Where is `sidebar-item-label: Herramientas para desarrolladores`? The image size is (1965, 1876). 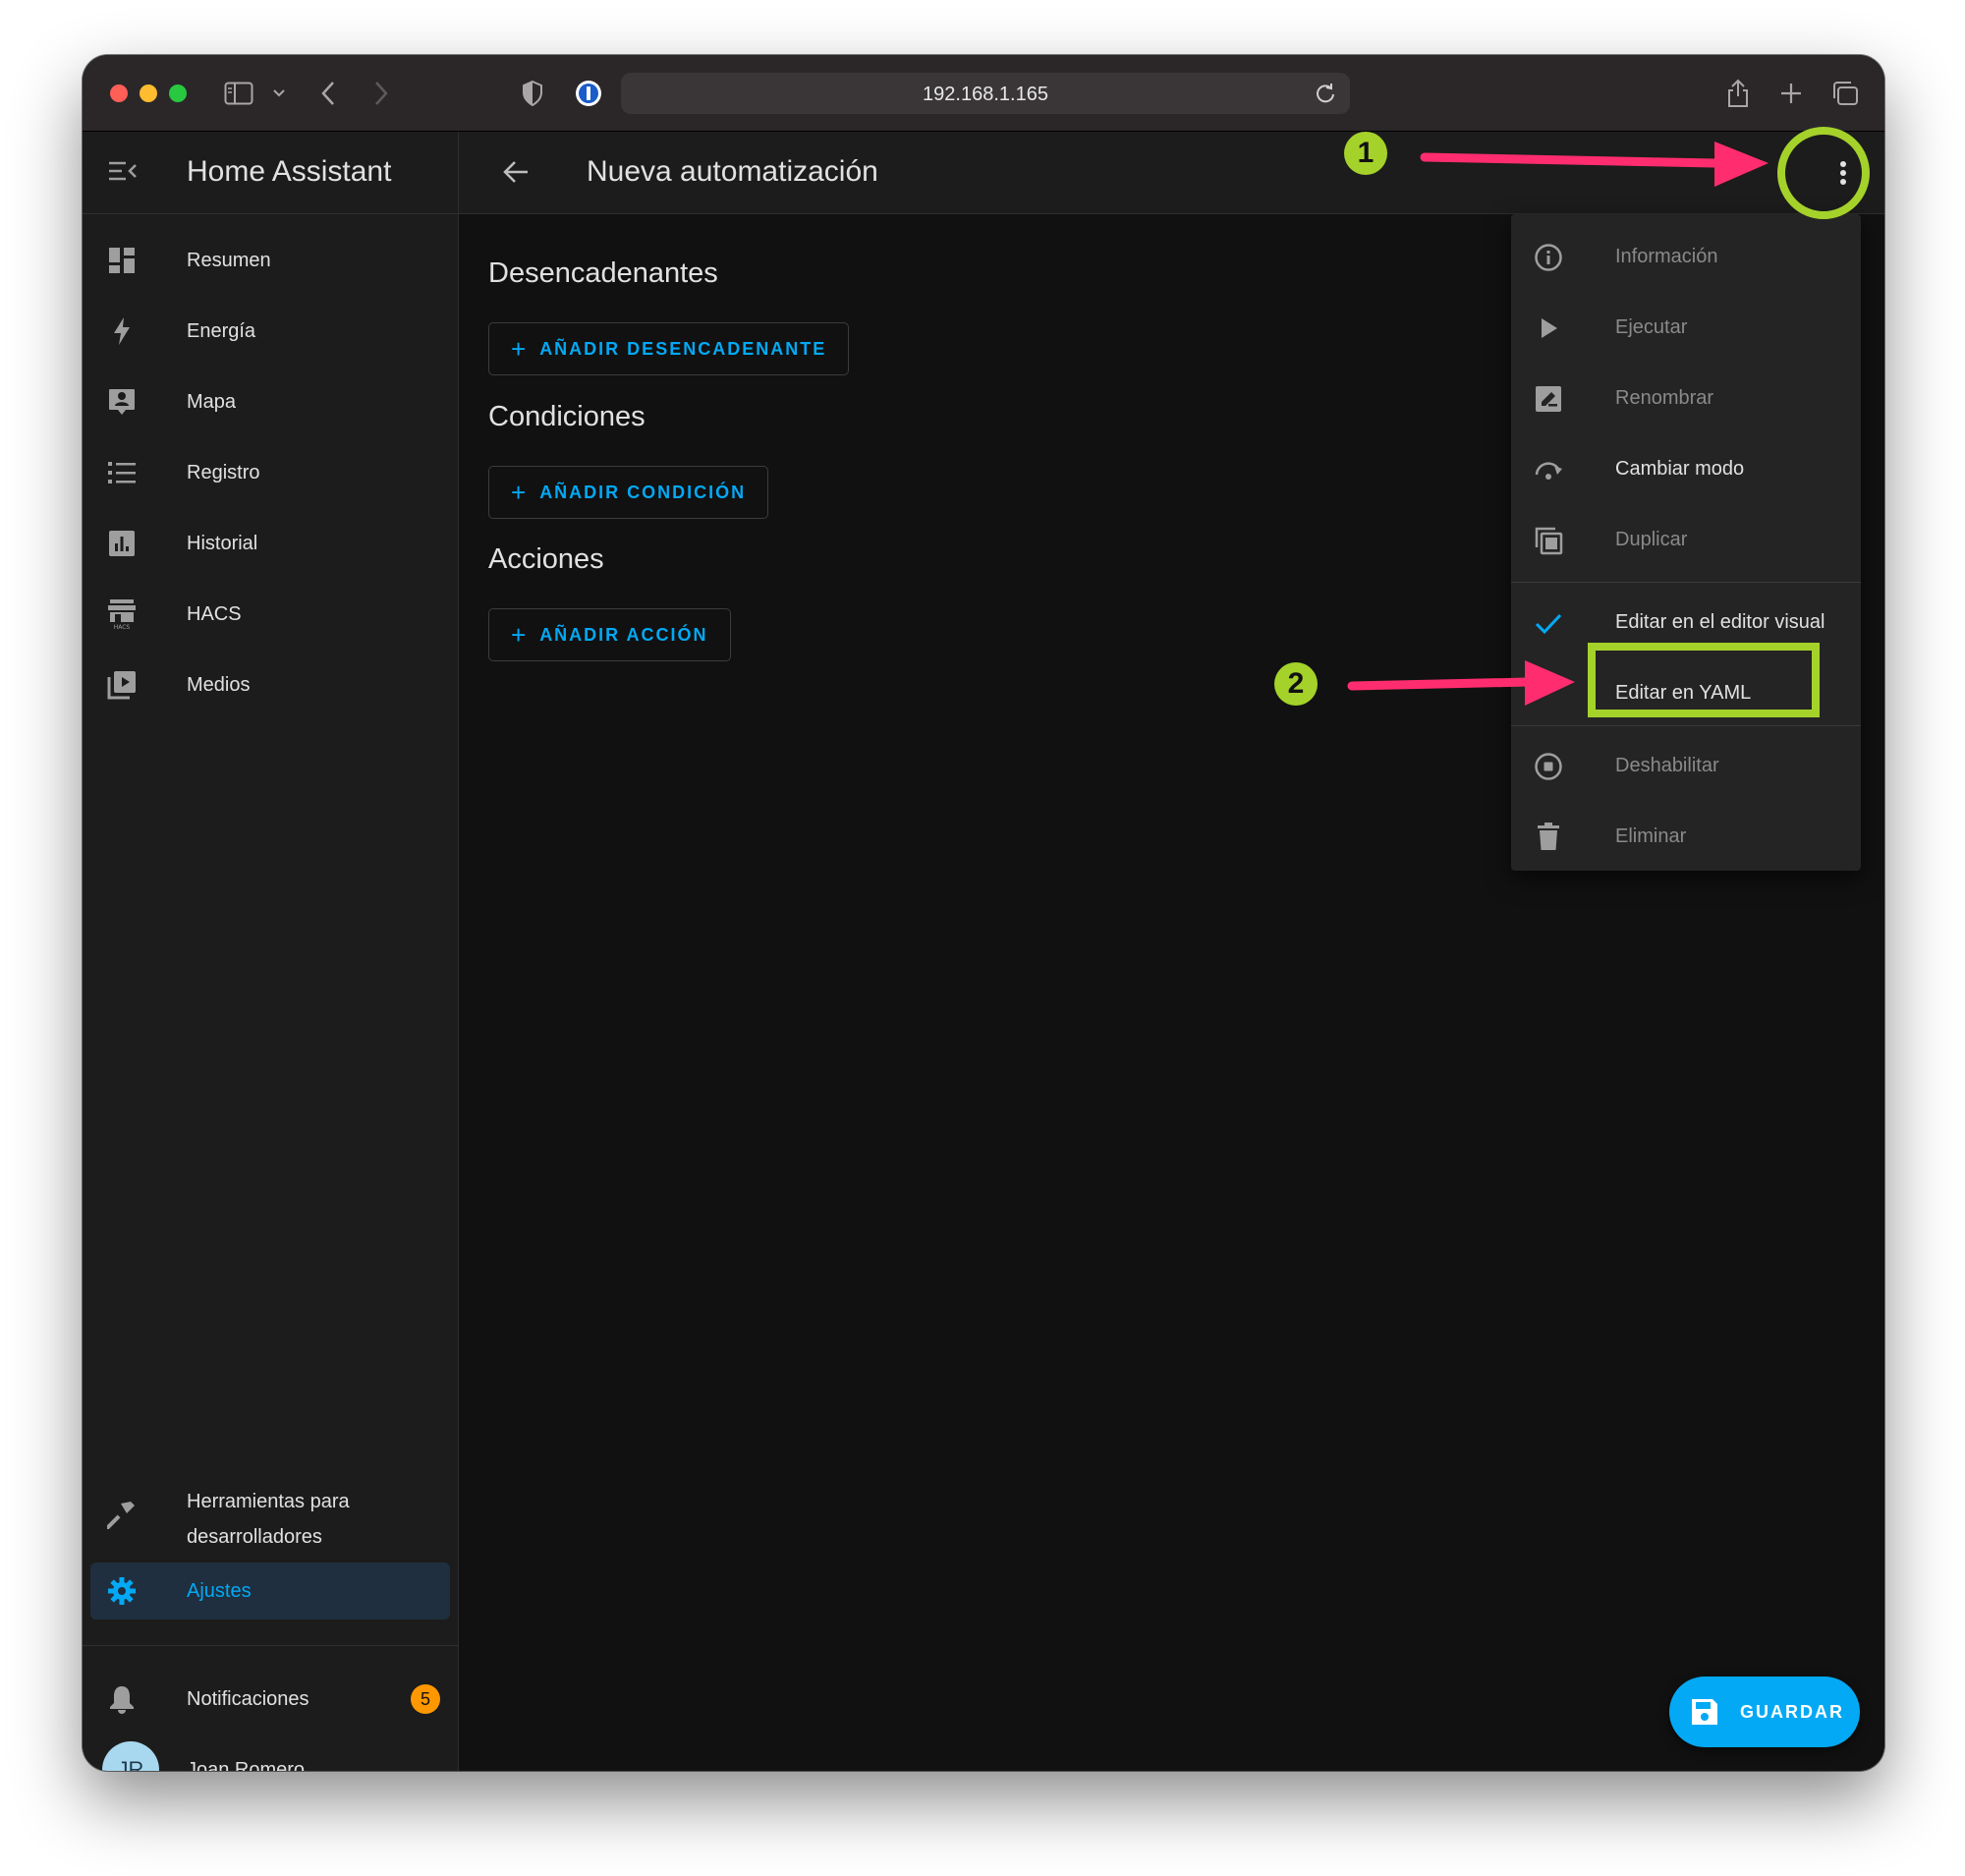
sidebar-item-label: Herramientas para desarrolladores is located at coordinates (269, 1519).